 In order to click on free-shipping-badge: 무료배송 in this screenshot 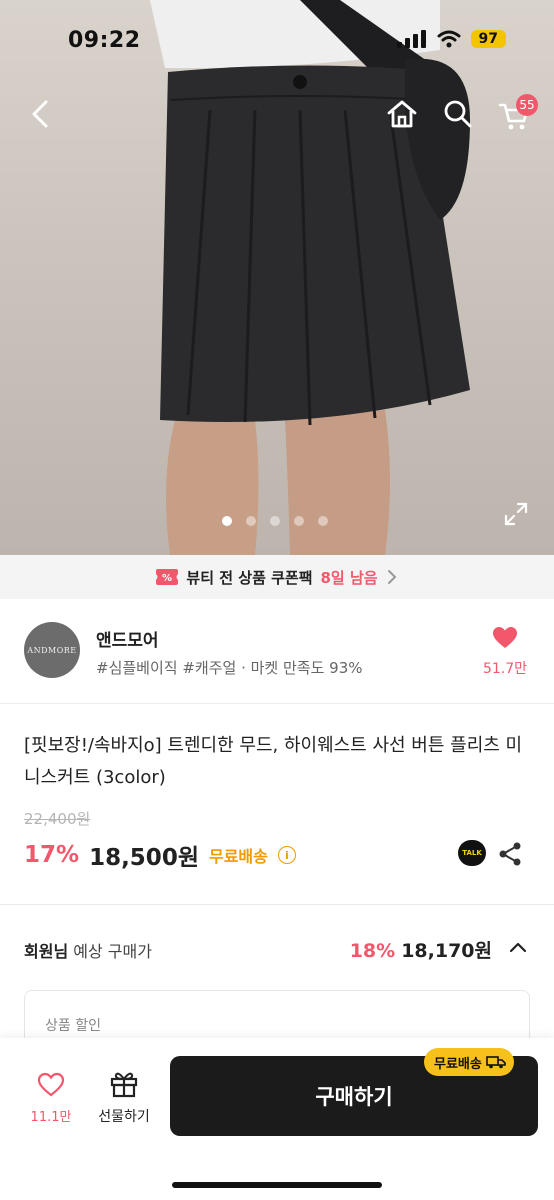, I will do `click(469, 1062)`.